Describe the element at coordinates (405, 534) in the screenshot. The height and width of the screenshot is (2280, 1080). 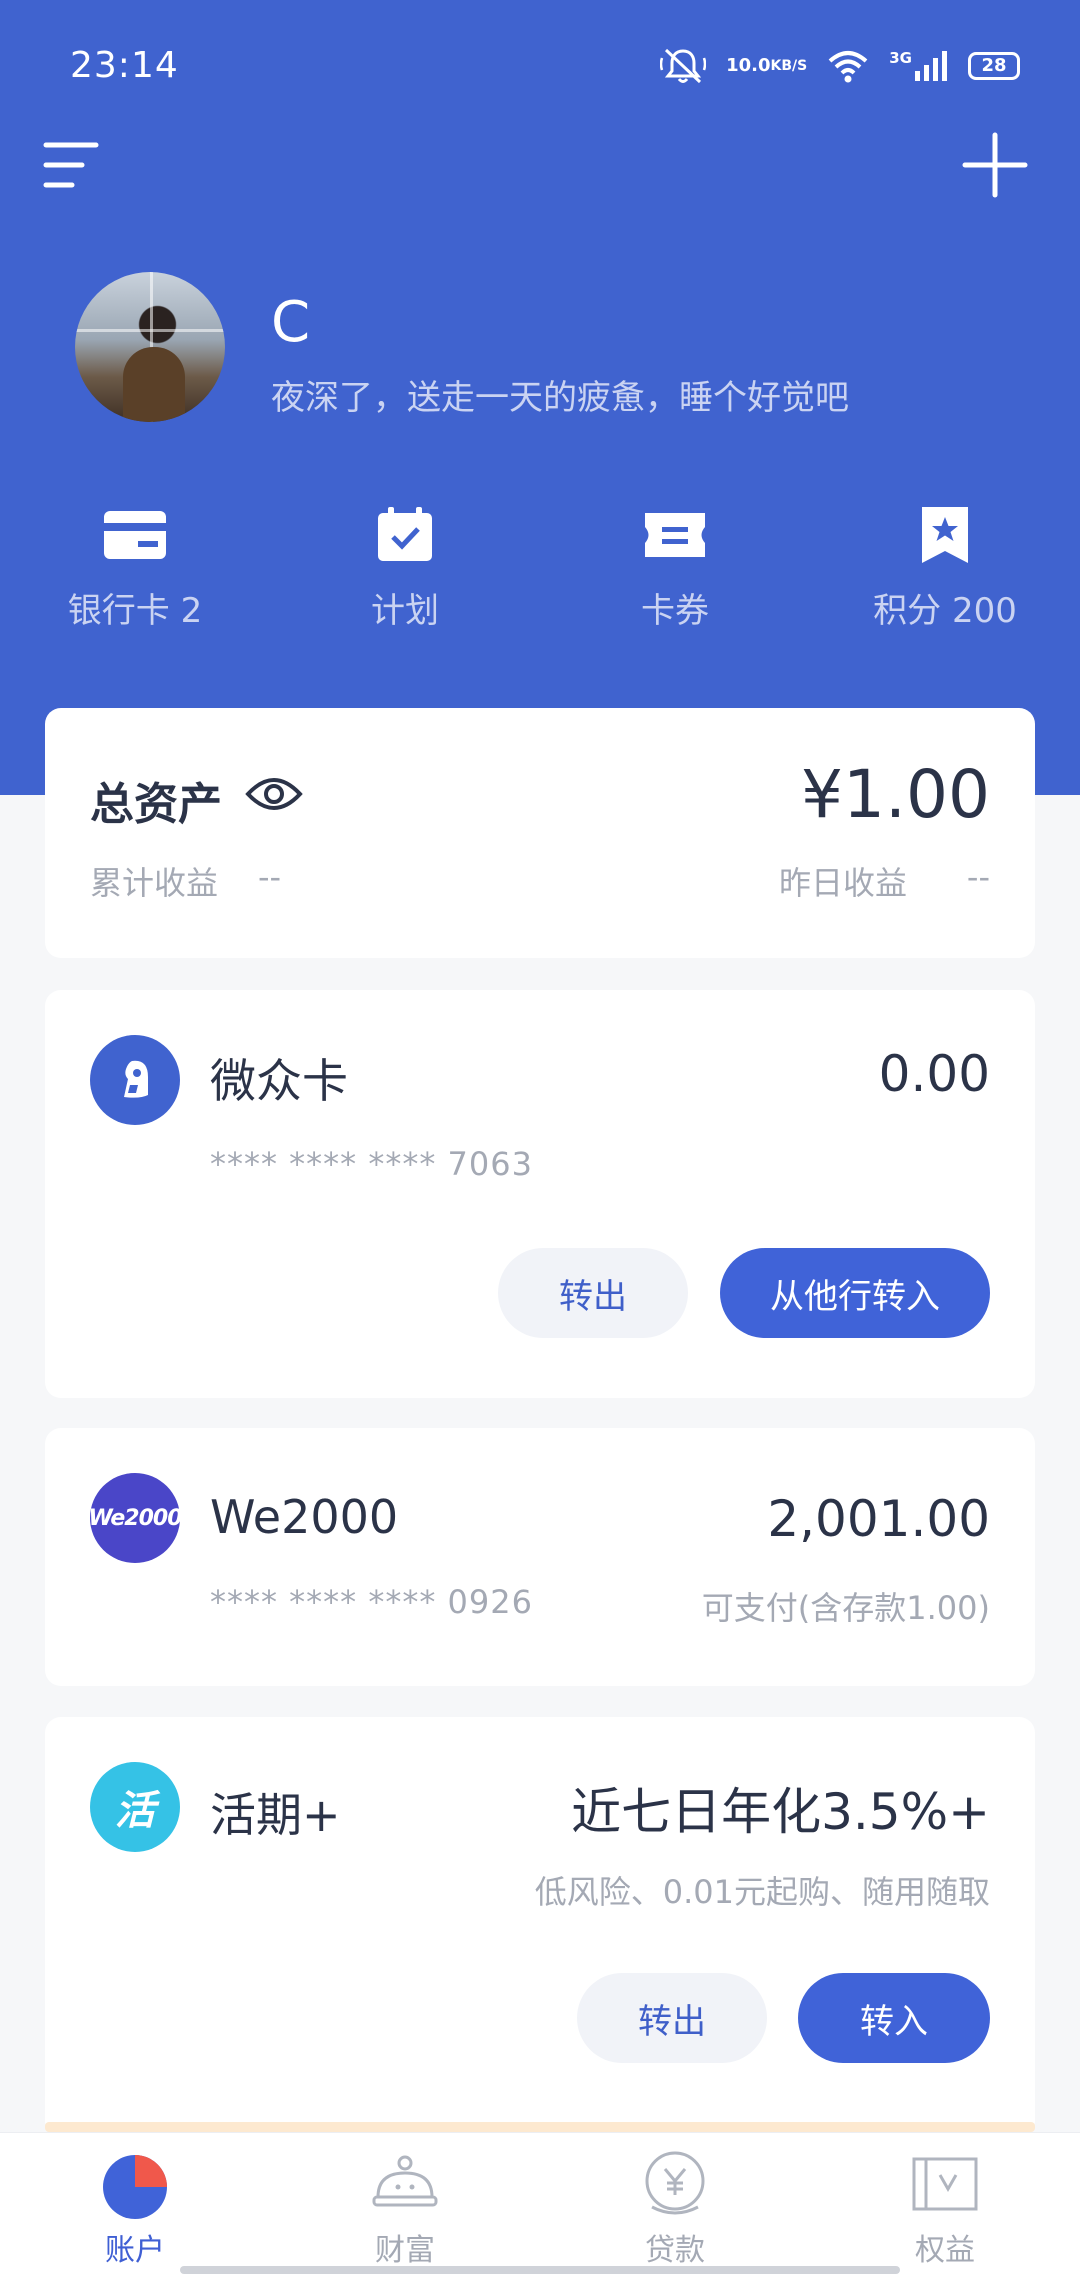
I see `calendar-check-icon` at that location.